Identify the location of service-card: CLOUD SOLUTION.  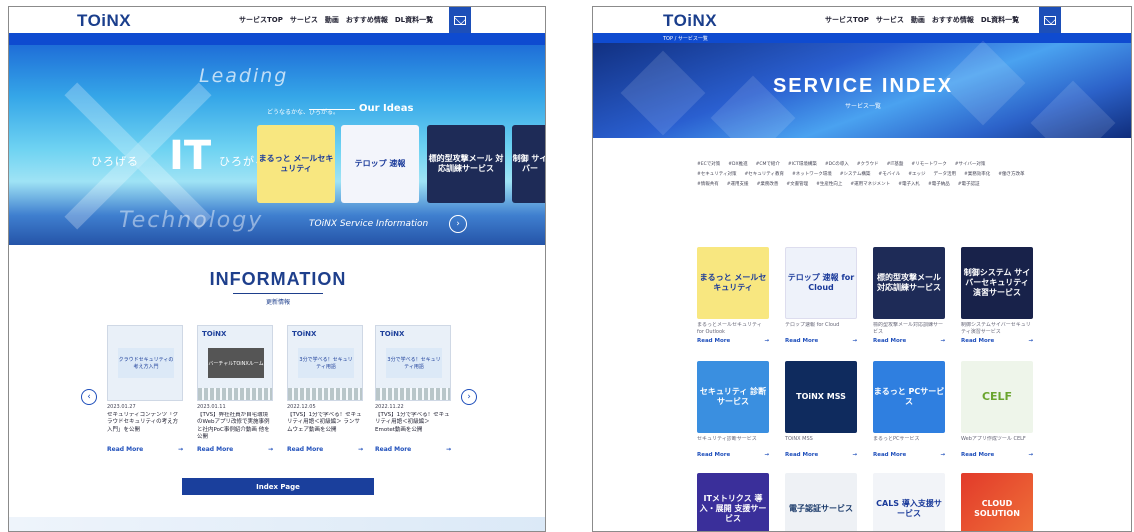
(997, 502).